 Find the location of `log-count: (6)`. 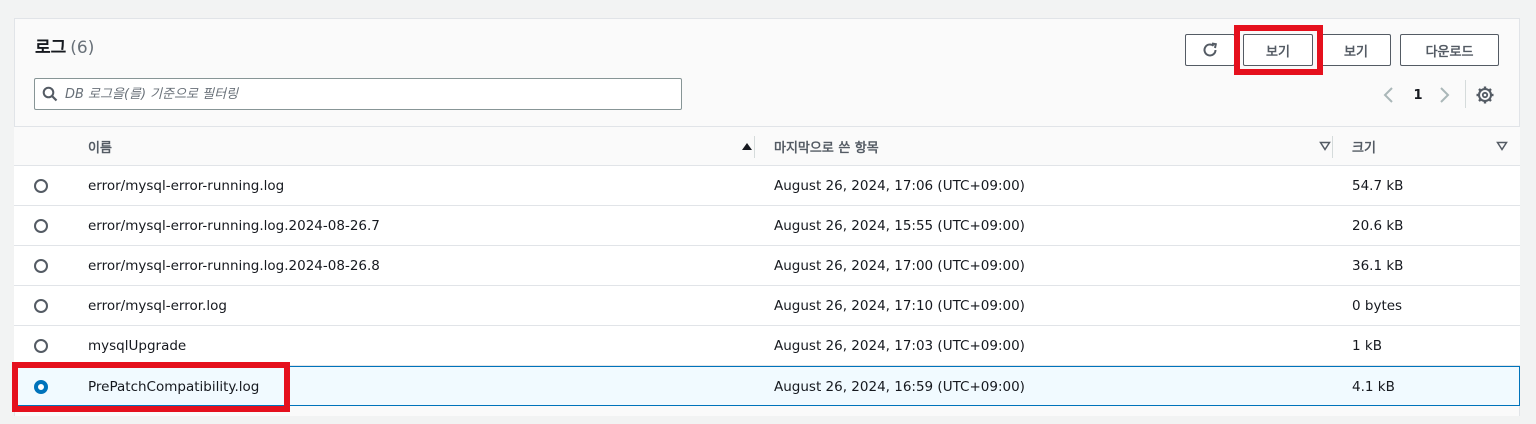

log-count: (6) is located at coordinates (82, 48).